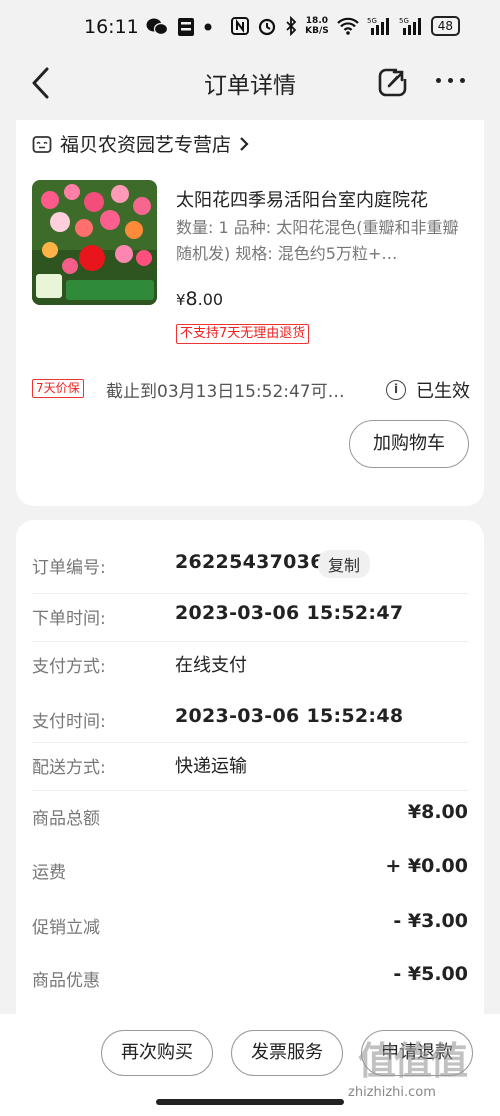  I want to click on app-notification-icon, so click(186, 27).